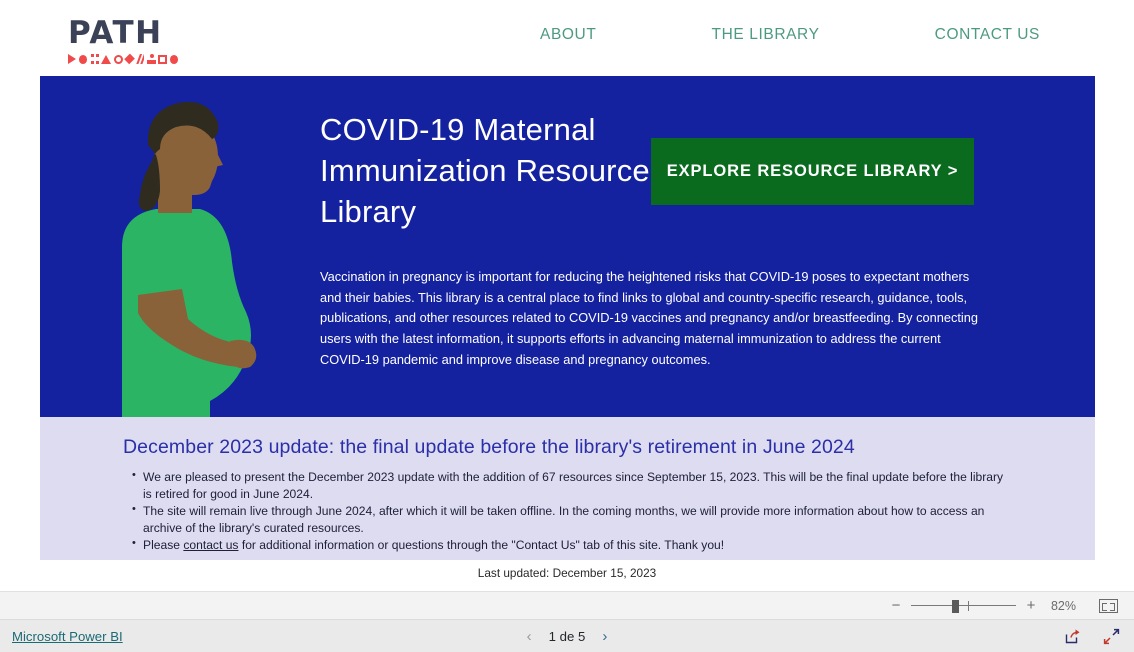 This screenshot has height=652, width=1134. What do you see at coordinates (129, 59) in the screenshot?
I see `diamond-icon` at bounding box center [129, 59].